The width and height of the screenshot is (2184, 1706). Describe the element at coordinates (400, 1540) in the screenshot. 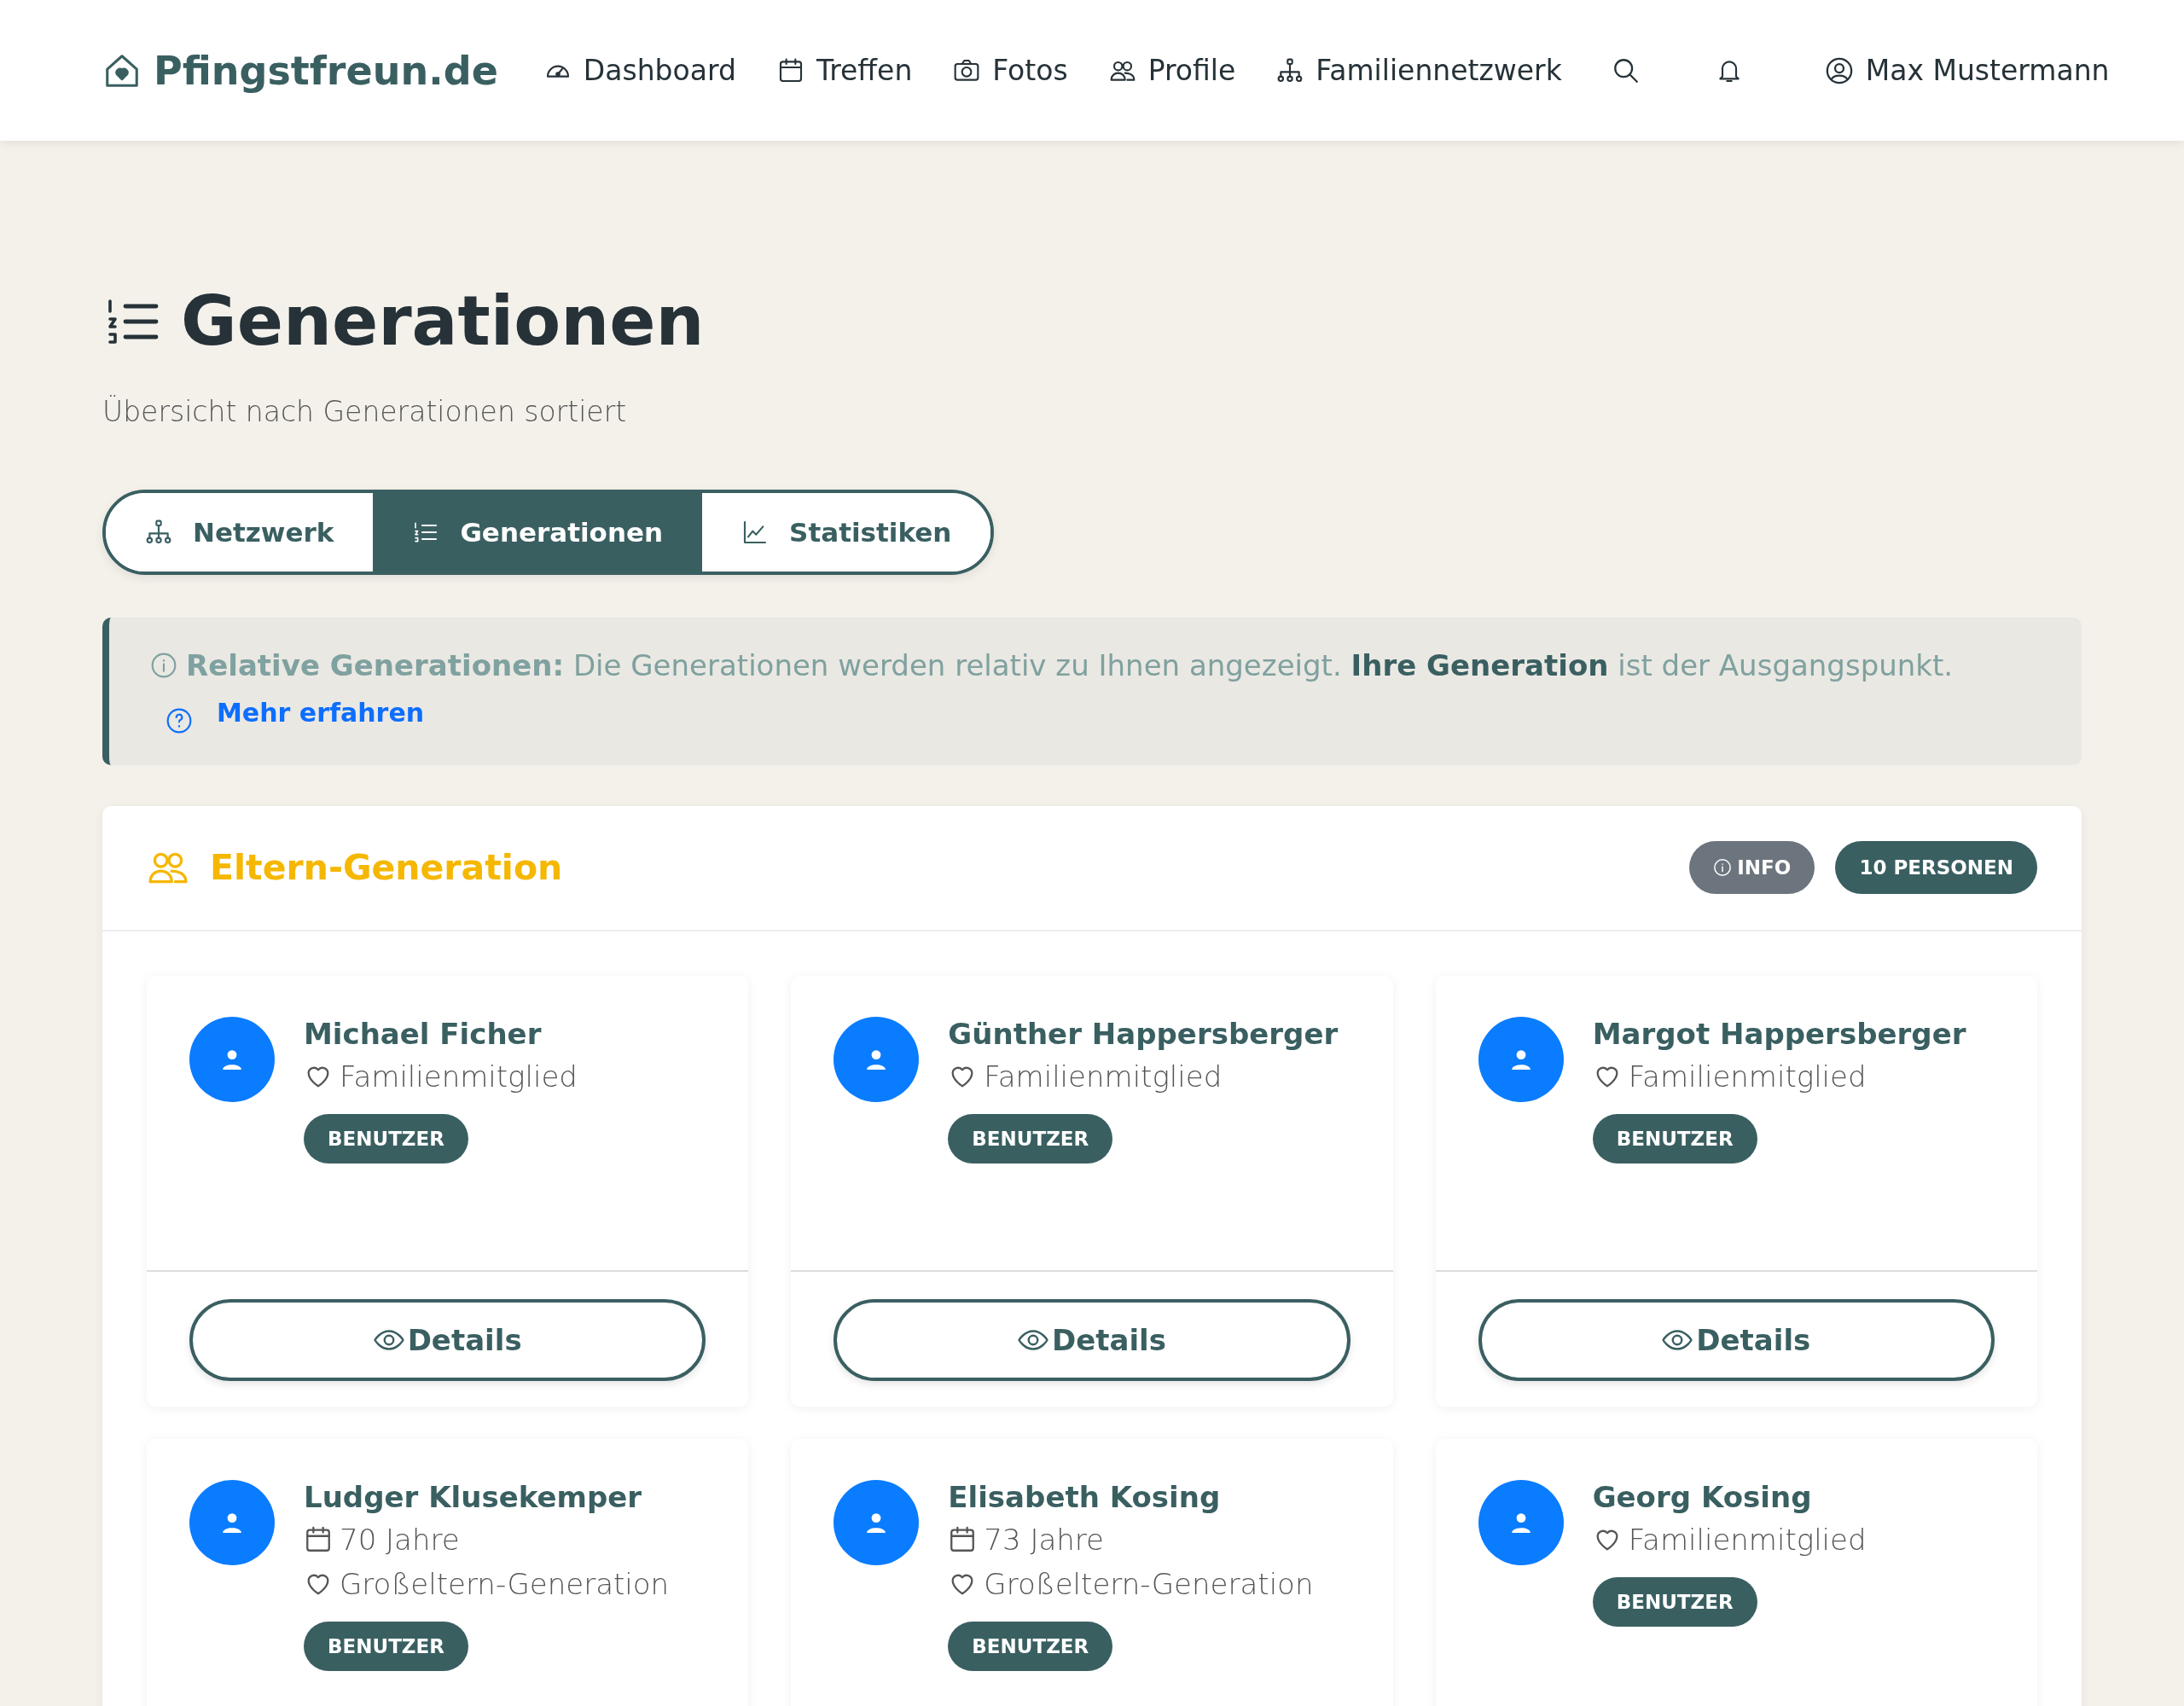

I see `person-age: 70 Jahre` at that location.